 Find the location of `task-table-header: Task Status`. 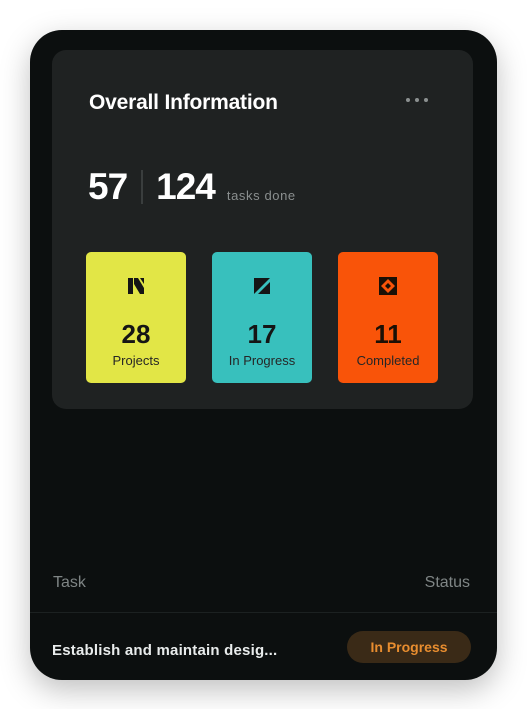

task-table-header: Task Status is located at coordinates (261, 583).